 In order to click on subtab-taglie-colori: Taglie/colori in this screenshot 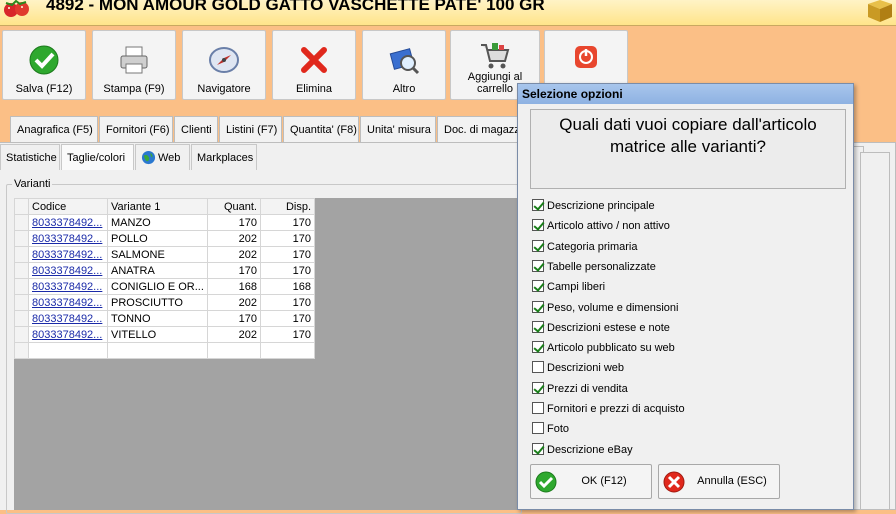, I will do `click(97, 157)`.